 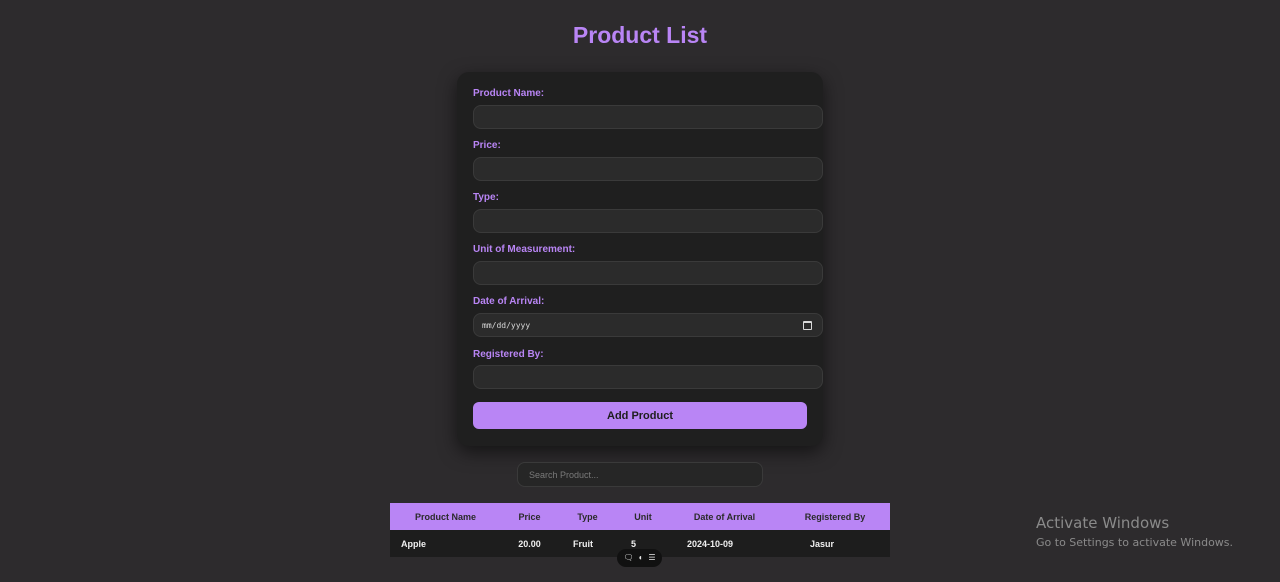 What do you see at coordinates (509, 93) in the screenshot?
I see `product-name-label: Product Name:` at bounding box center [509, 93].